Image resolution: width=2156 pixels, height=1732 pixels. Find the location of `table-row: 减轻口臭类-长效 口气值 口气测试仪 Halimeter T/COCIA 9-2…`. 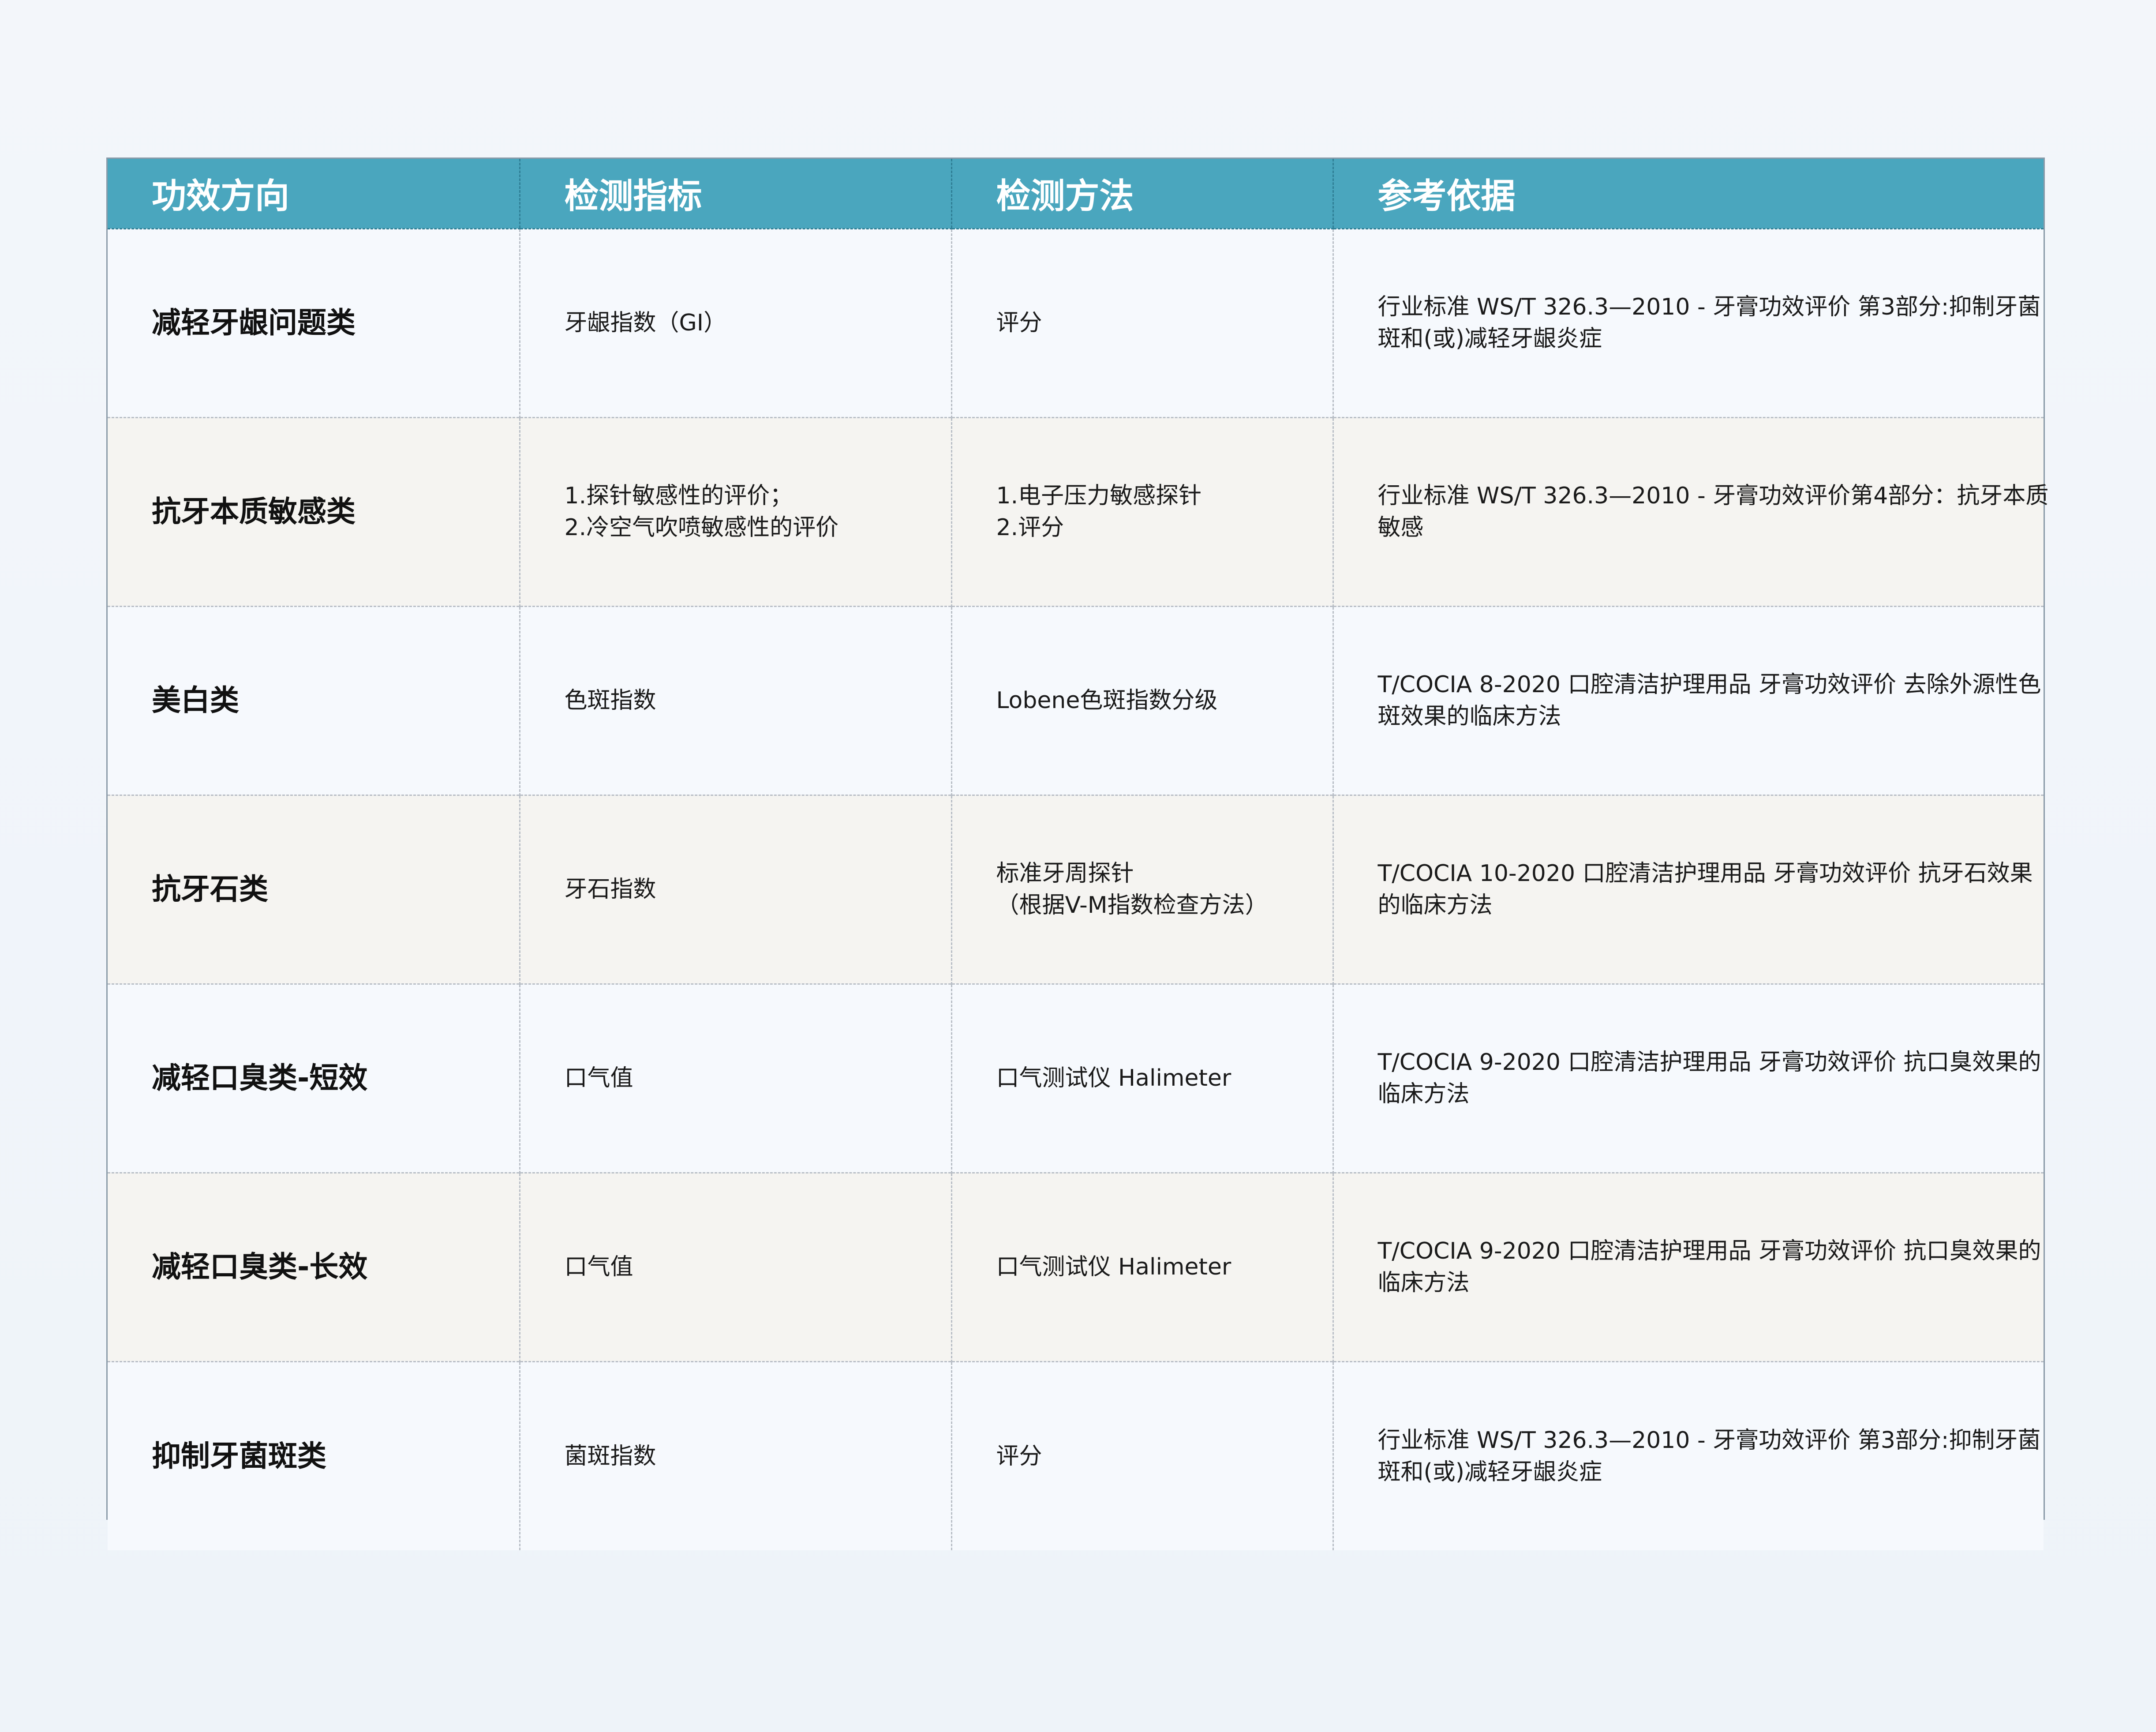

table-row: 减轻口臭类-长效 口气值 口气测试仪 Halimeter T/COCIA 9-2… is located at coordinates (1076, 1266).